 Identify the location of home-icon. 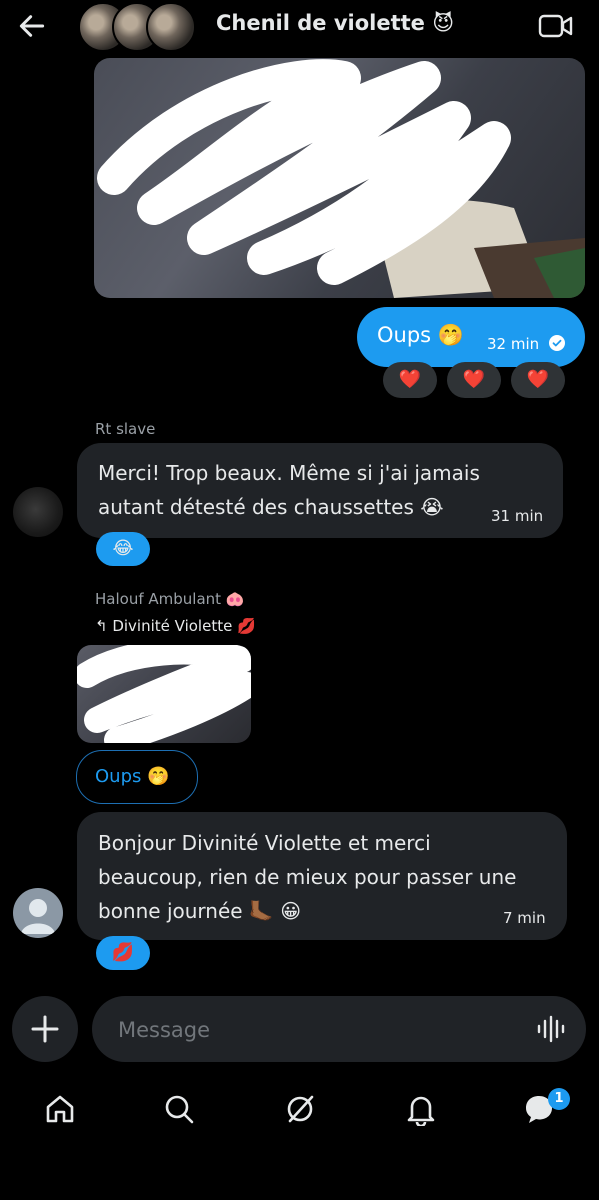
(60, 1109).